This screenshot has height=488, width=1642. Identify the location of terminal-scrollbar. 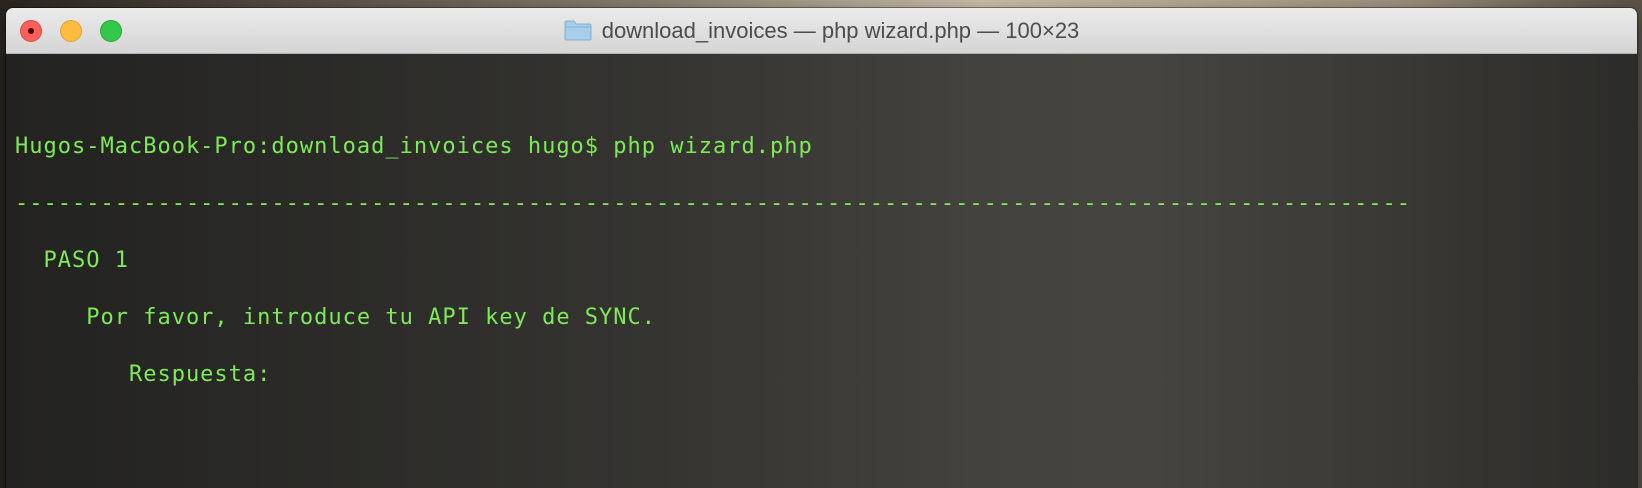
(1629, 271).